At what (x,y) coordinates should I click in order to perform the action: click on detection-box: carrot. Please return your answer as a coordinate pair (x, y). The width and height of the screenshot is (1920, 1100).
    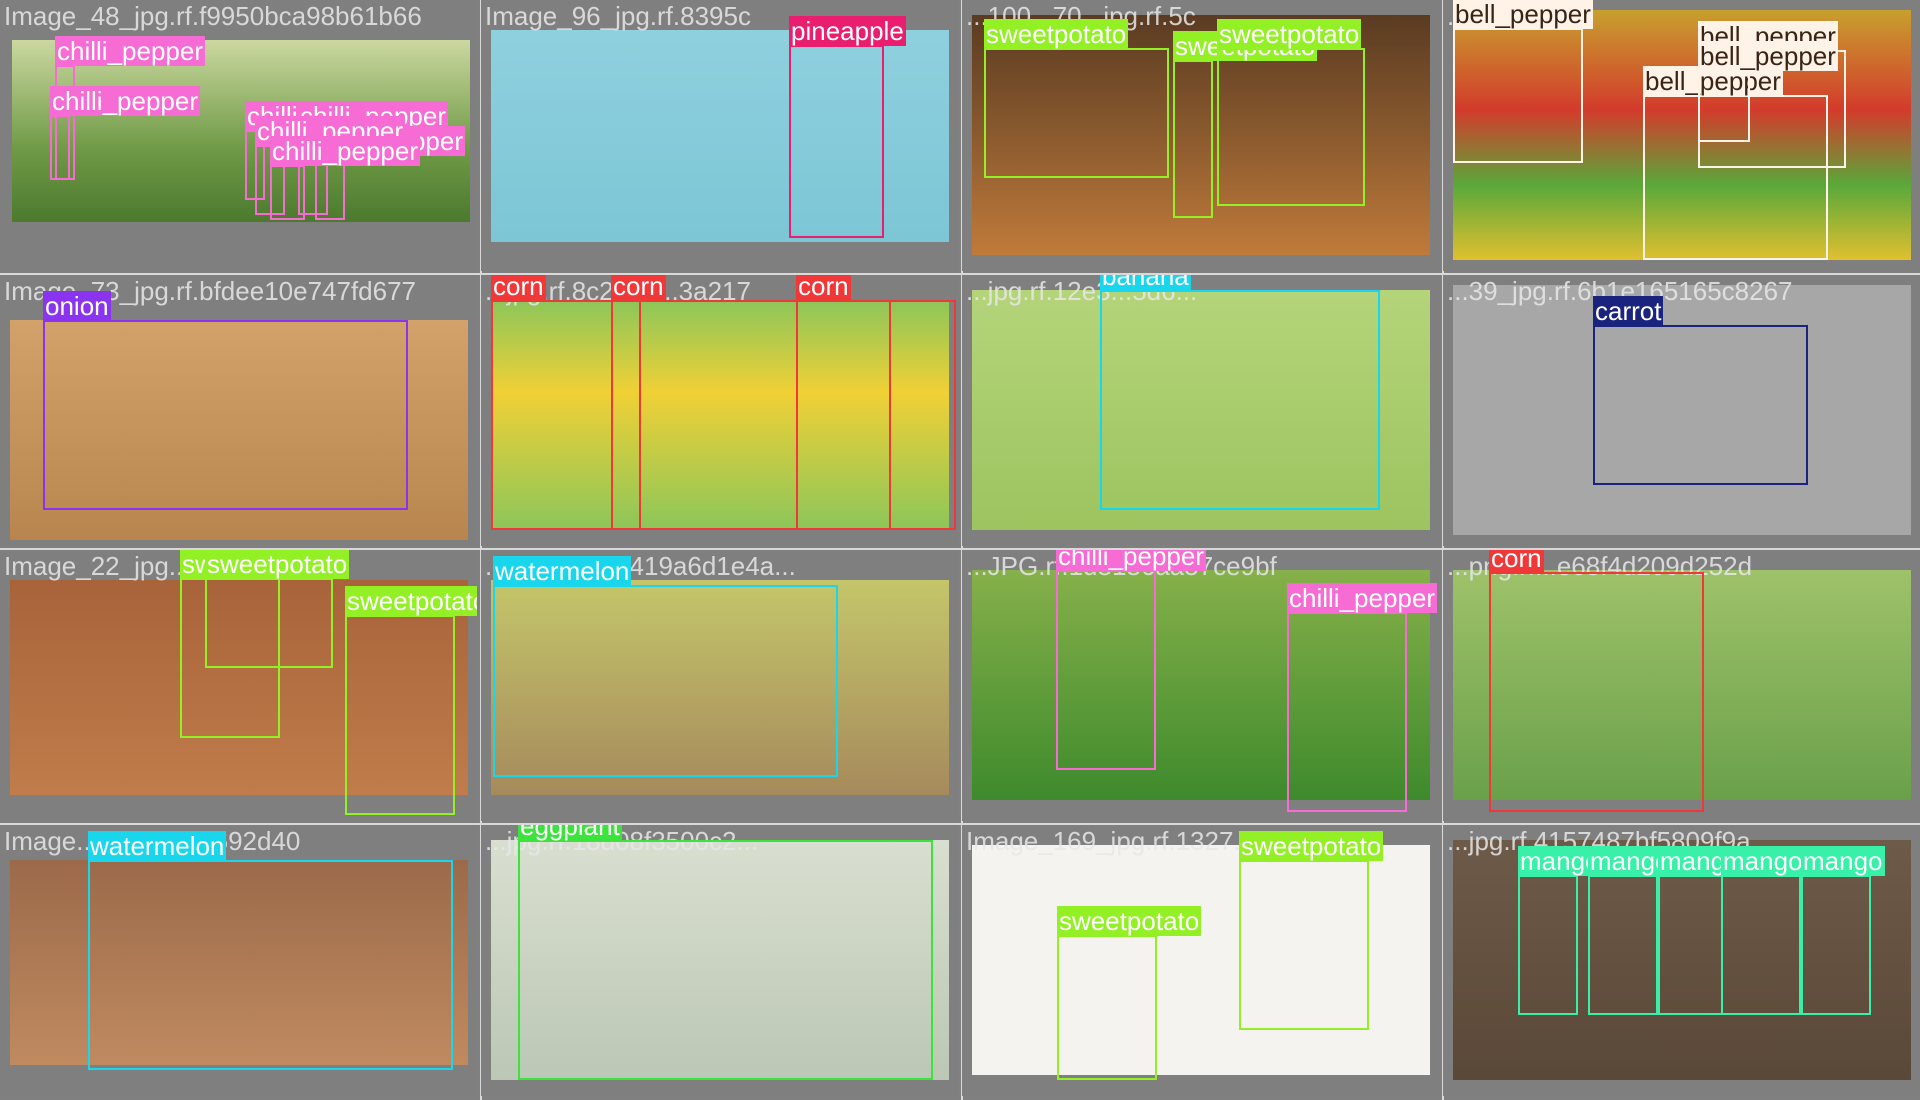
    Looking at the image, I should click on (1700, 390).